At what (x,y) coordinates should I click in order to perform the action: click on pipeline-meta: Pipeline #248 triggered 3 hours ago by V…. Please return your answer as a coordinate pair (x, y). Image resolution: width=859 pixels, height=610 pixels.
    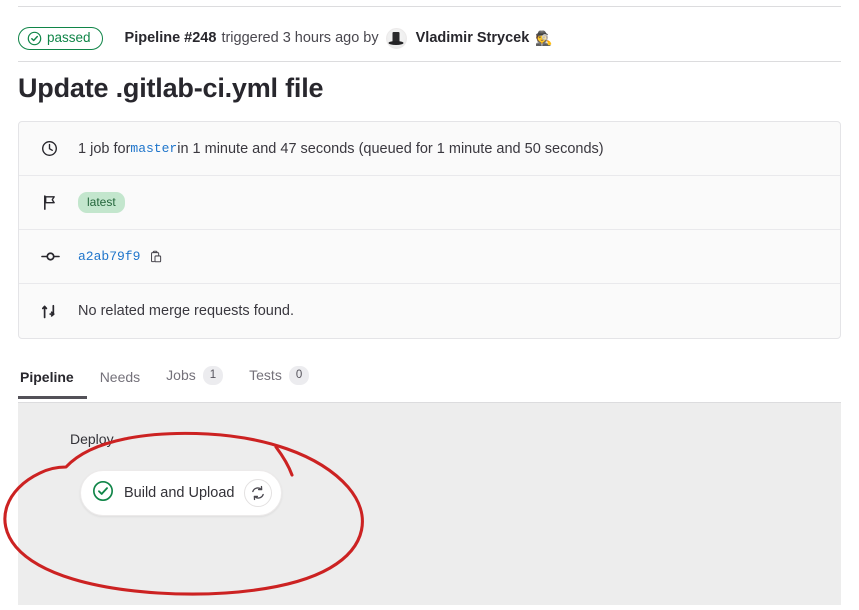
    Looking at the image, I should click on (339, 38).